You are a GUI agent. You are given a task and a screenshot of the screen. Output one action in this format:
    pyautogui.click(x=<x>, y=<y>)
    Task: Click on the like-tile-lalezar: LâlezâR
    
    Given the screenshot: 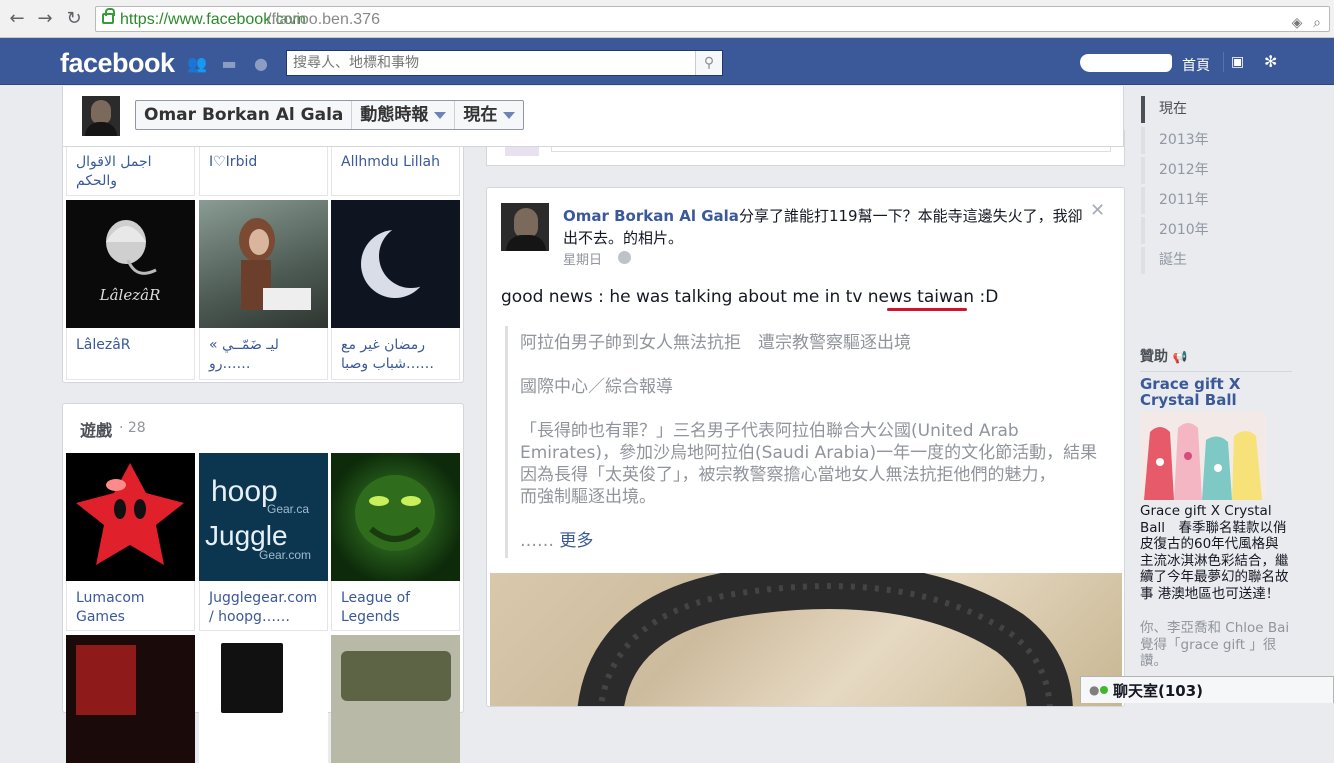 What is the action you would take?
    pyautogui.click(x=130, y=264)
    